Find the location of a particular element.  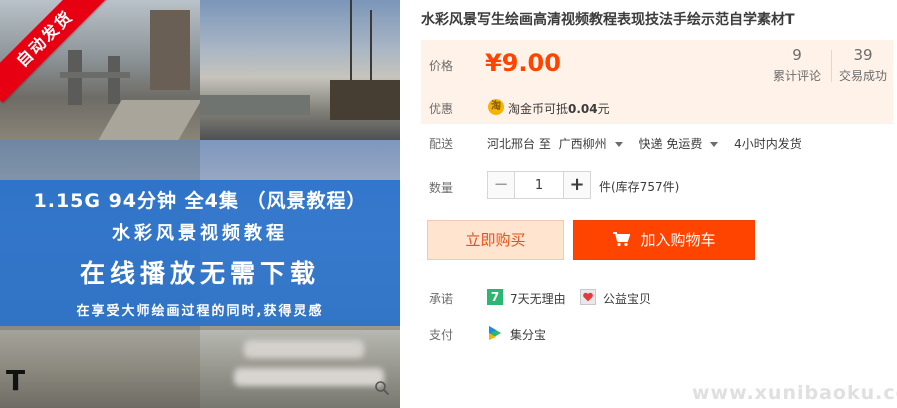

ship-to-text: 广西柳州 is located at coordinates (582, 144).